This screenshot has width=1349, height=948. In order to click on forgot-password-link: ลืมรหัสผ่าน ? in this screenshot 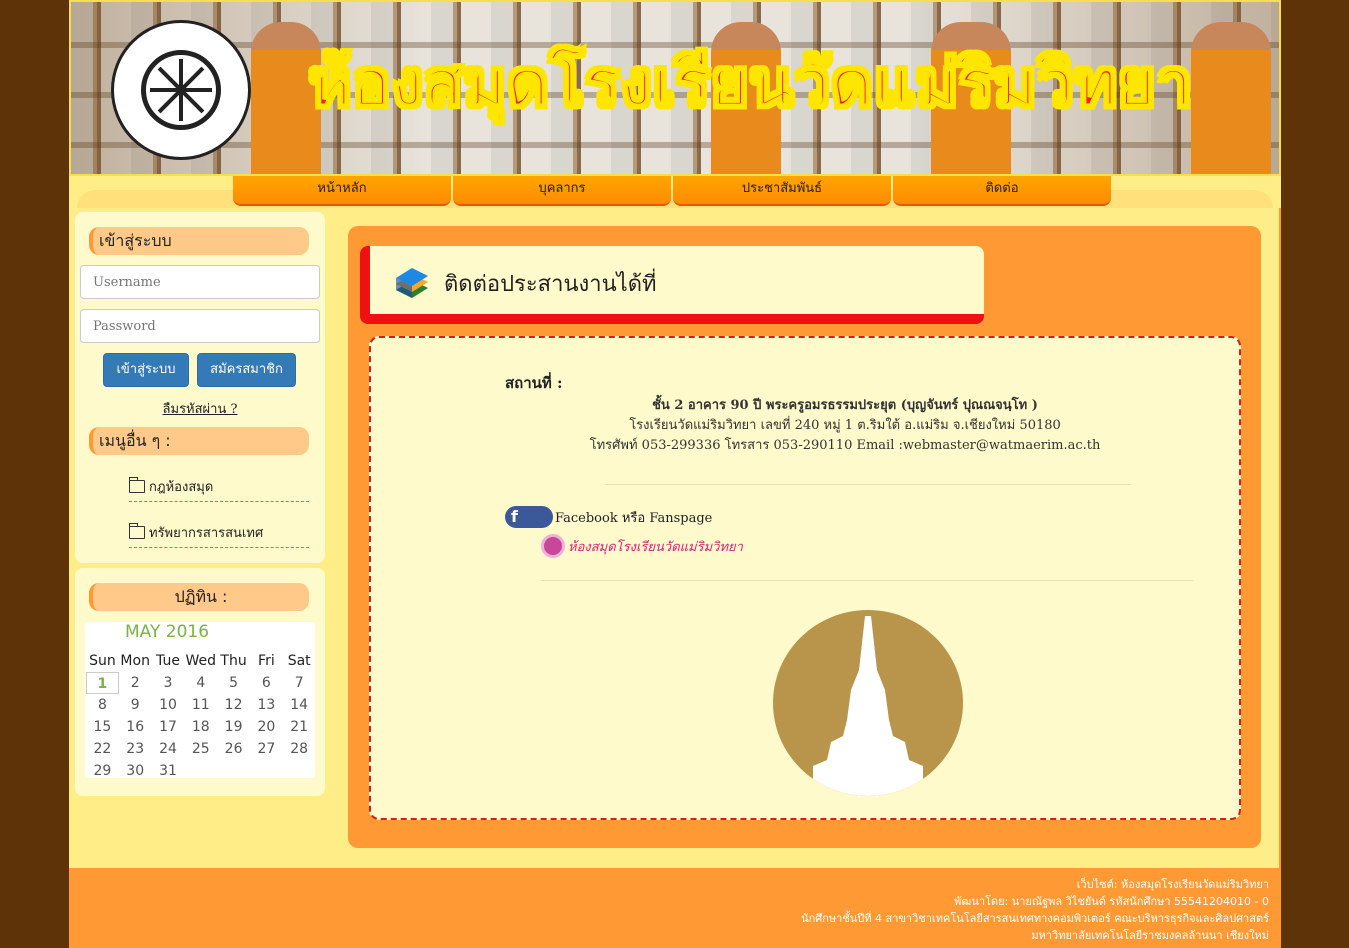, I will do `click(200, 408)`.